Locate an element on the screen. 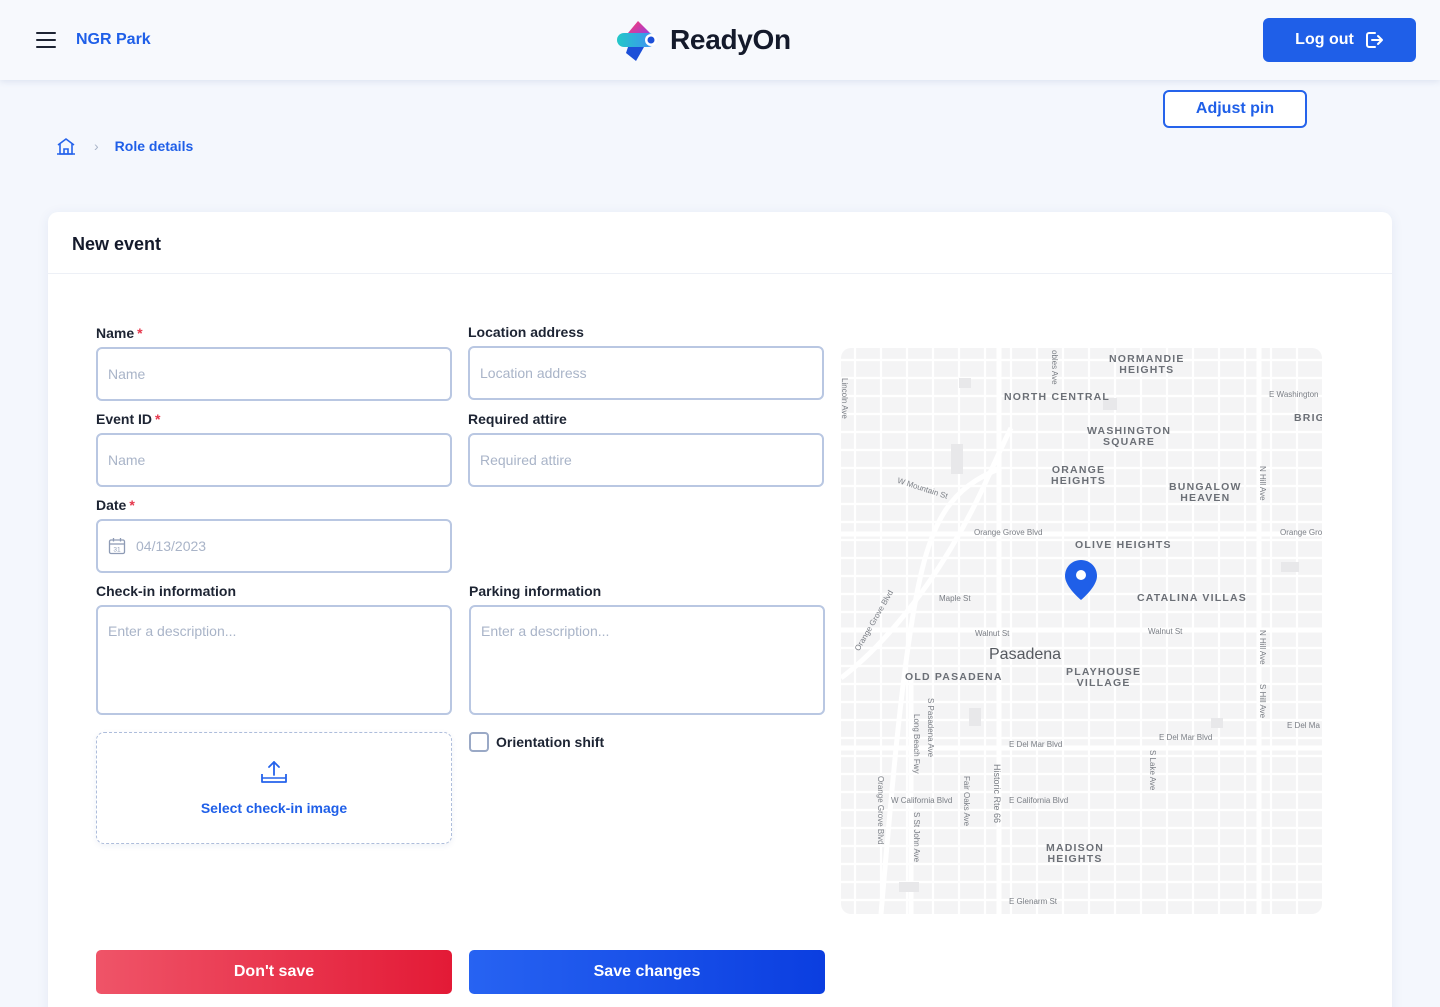 The width and height of the screenshot is (1440, 1007). map-street-n-hill-2: N Hill Ave is located at coordinates (1262, 647).